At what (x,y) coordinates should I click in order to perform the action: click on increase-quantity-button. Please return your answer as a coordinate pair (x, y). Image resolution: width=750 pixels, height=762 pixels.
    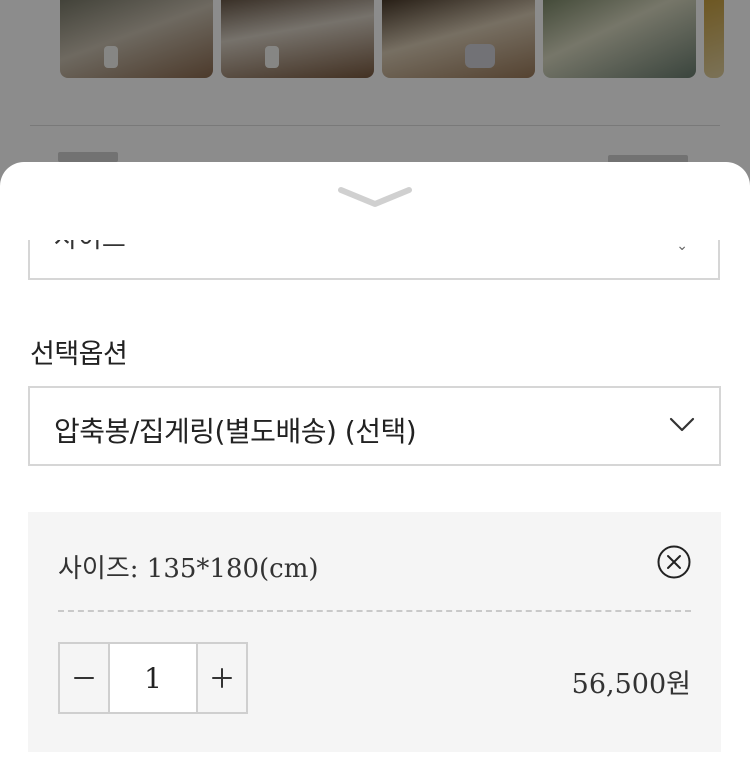
    Looking at the image, I should click on (222, 678).